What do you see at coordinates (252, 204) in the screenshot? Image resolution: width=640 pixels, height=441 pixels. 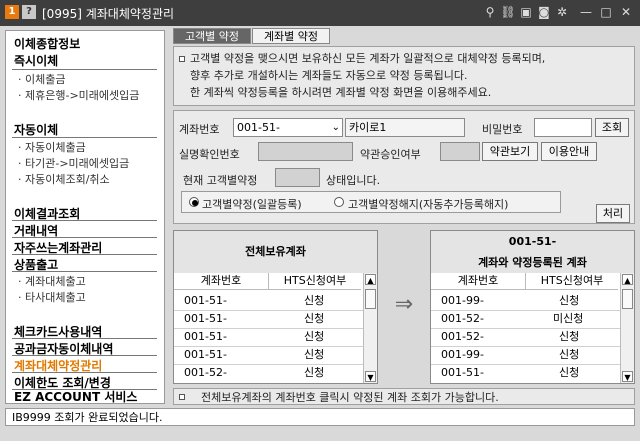 I see `radio-customer-agreement-label: 고객별약정(일괄등록)` at bounding box center [252, 204].